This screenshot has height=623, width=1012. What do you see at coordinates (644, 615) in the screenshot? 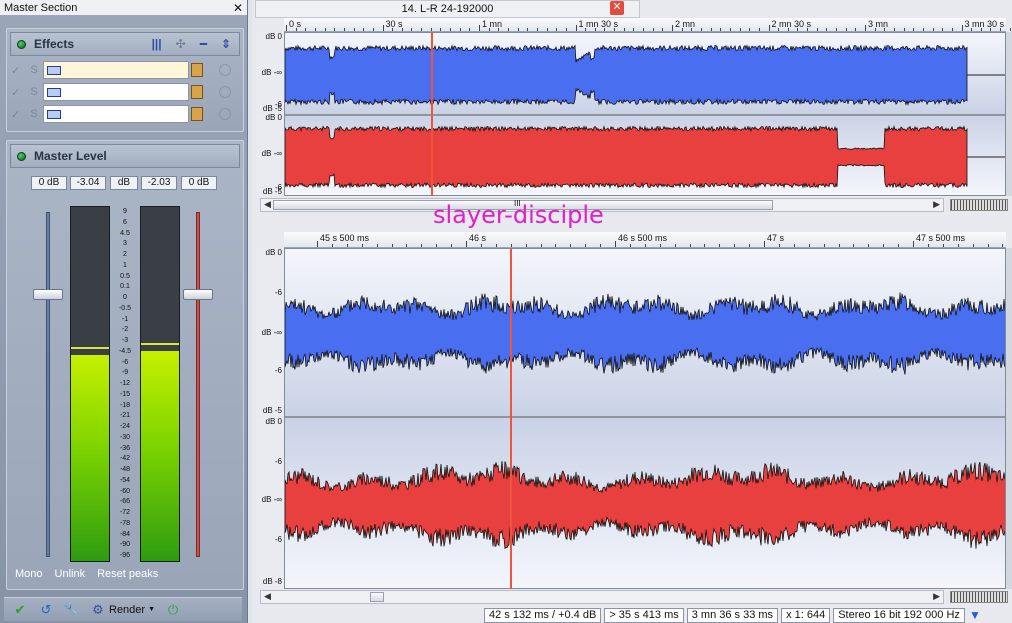
I see `selection-status: > 35 s 413 ms` at bounding box center [644, 615].